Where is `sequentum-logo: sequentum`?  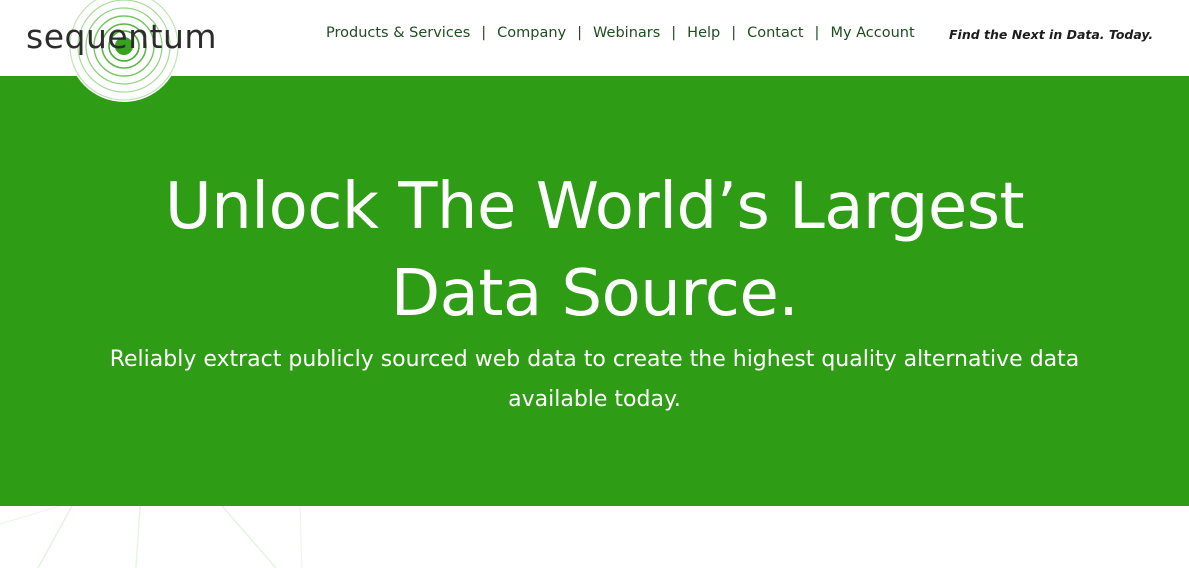 sequentum-logo: sequentum is located at coordinates (120, 52).